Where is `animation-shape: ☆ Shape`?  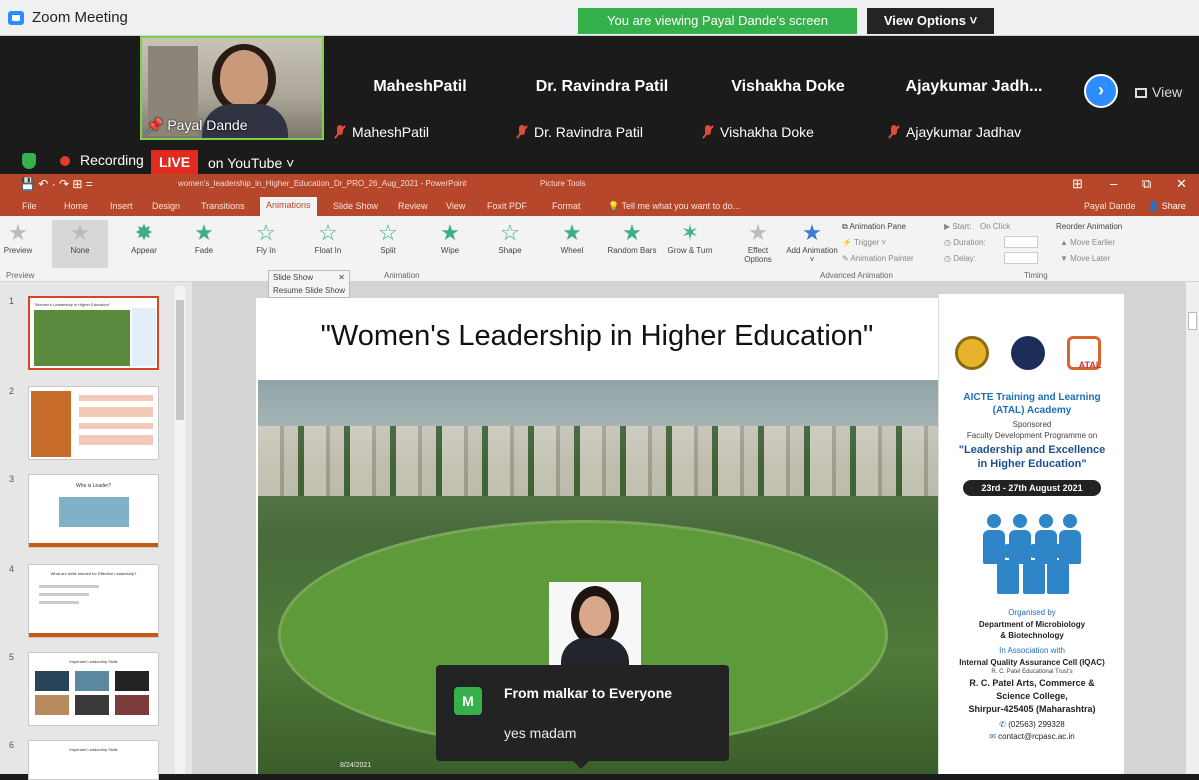
animation-shape: ☆ Shape is located at coordinates (510, 237).